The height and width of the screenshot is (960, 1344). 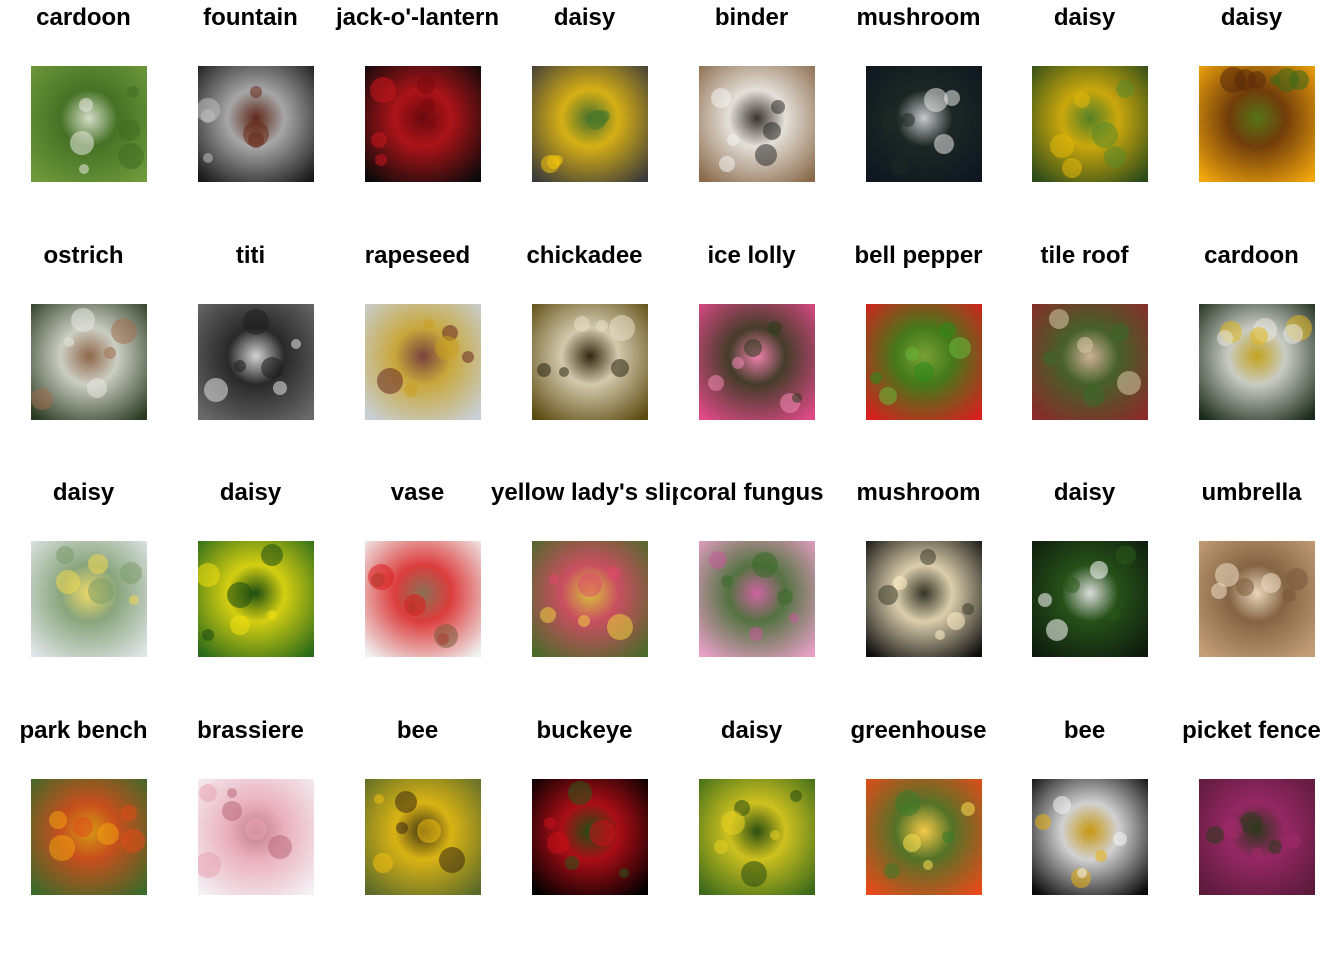 I want to click on image-label: fountain, so click(x=250, y=17).